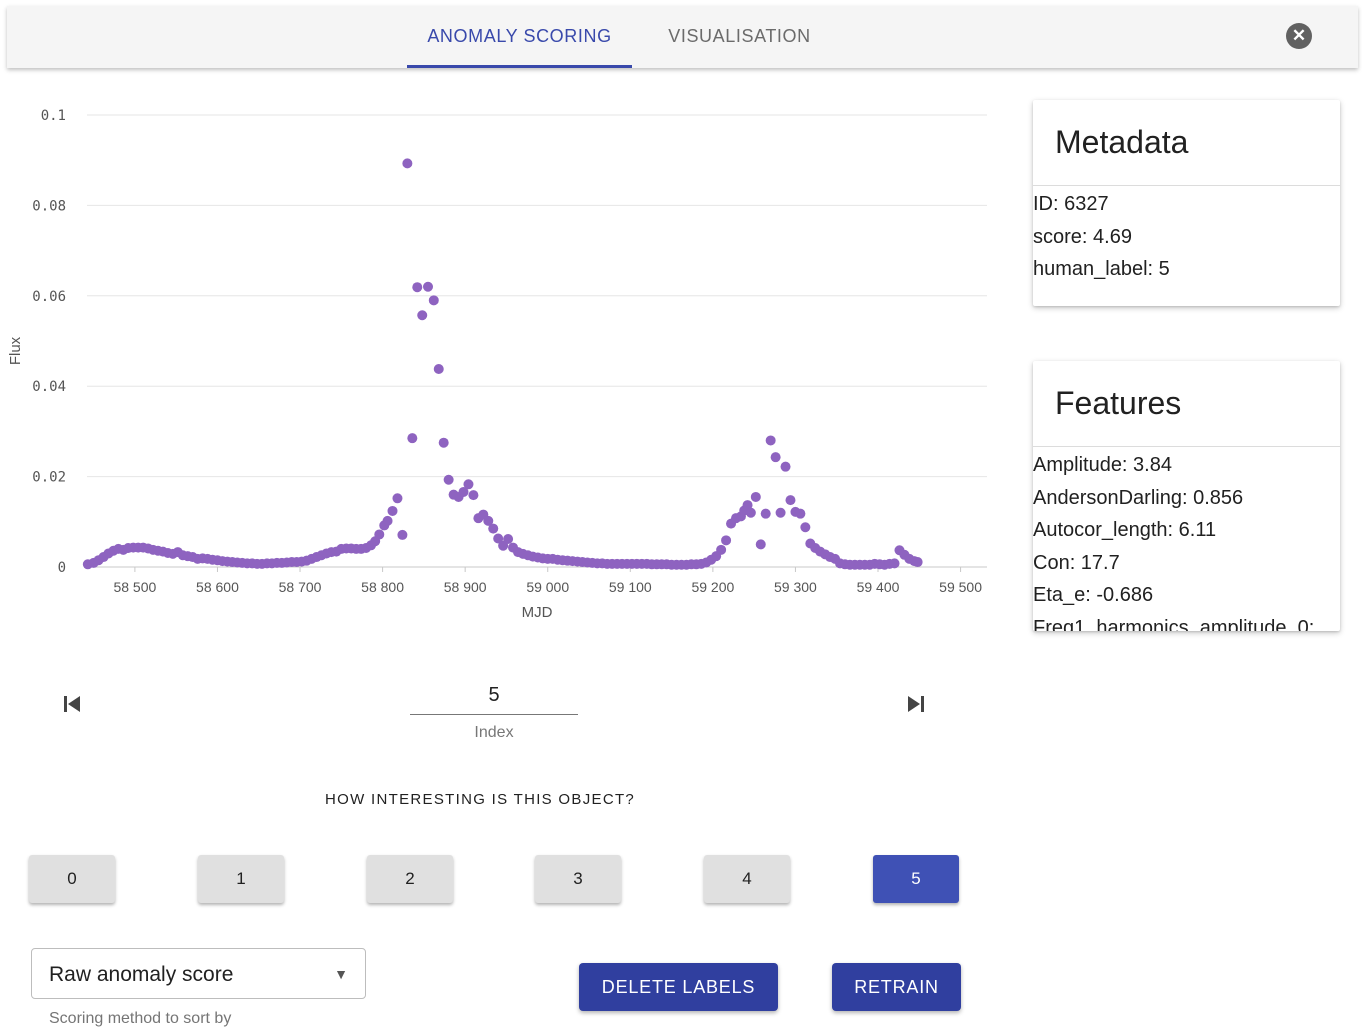 The image size is (1362, 1031). Describe the element at coordinates (341, 974) in the screenshot. I see `dropdown-arrow-icon: ▼` at that location.